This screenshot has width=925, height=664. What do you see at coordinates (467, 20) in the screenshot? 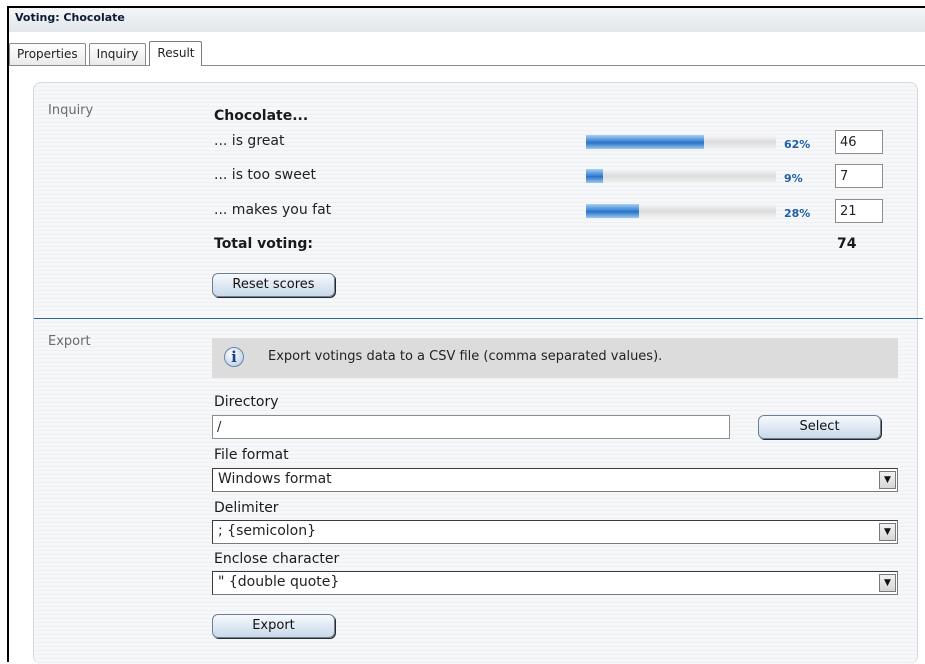
I see `window-title: Voting: Chocolate` at bounding box center [467, 20].